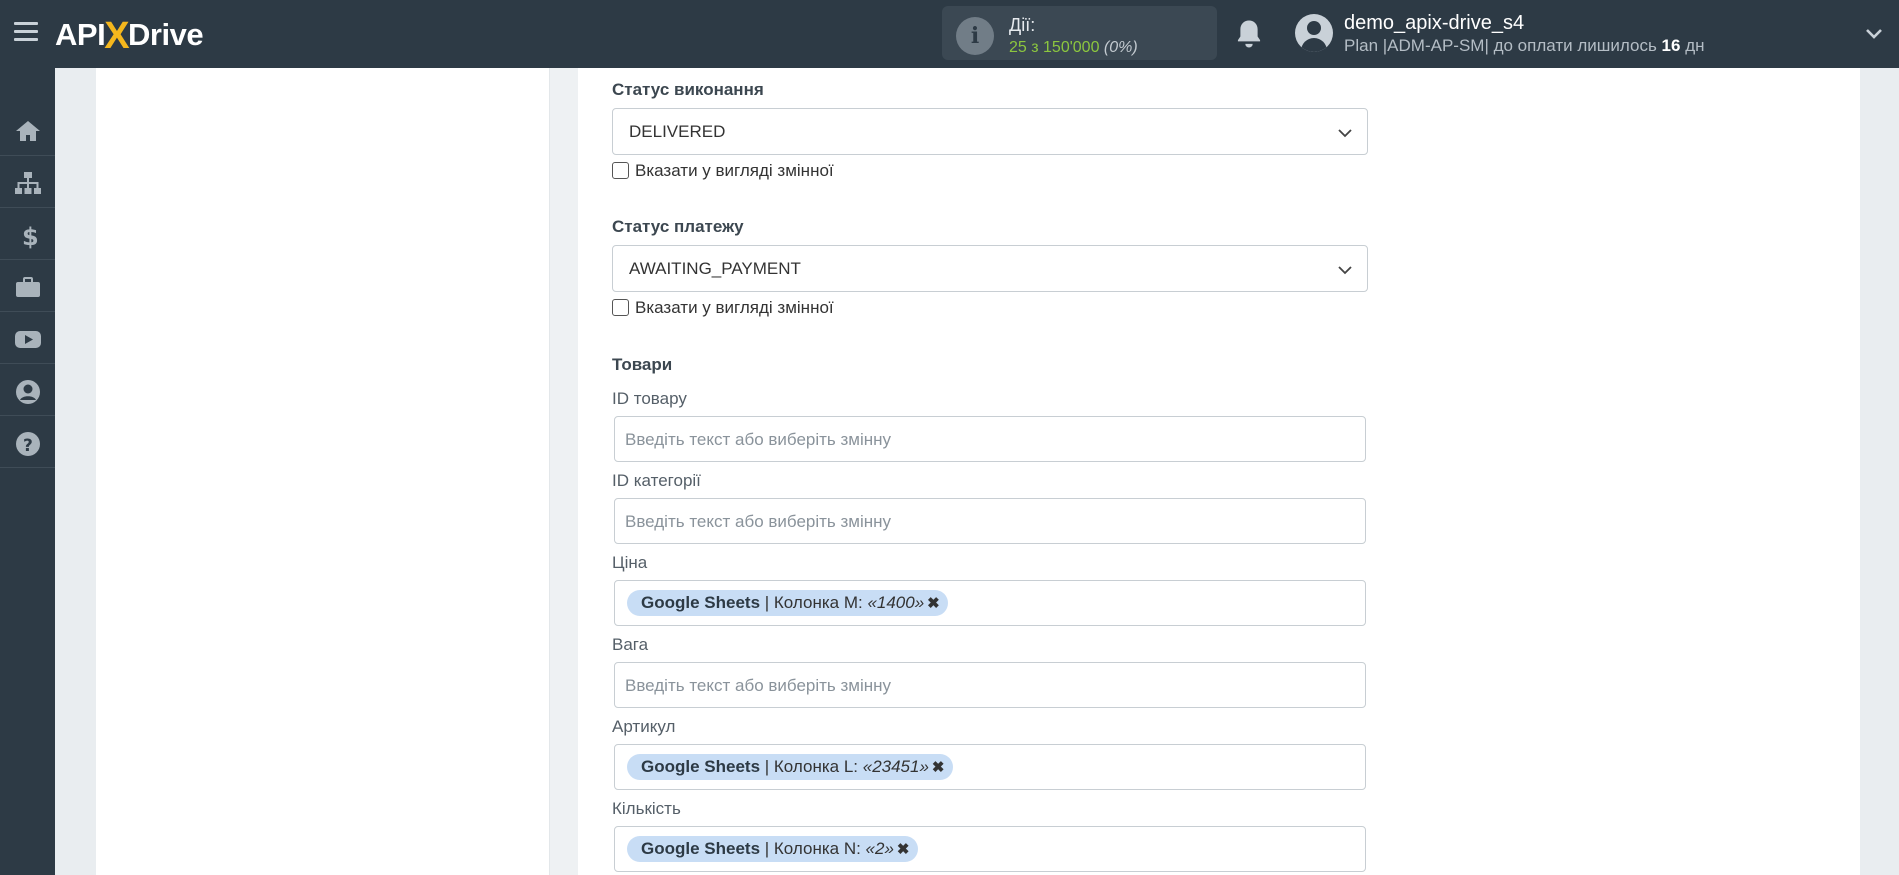 Image resolution: width=1899 pixels, height=875 pixels. What do you see at coordinates (790, 767) in the screenshot?
I see `variable-tag: Google Sheets | Колонка L: «23451» ✖` at bounding box center [790, 767].